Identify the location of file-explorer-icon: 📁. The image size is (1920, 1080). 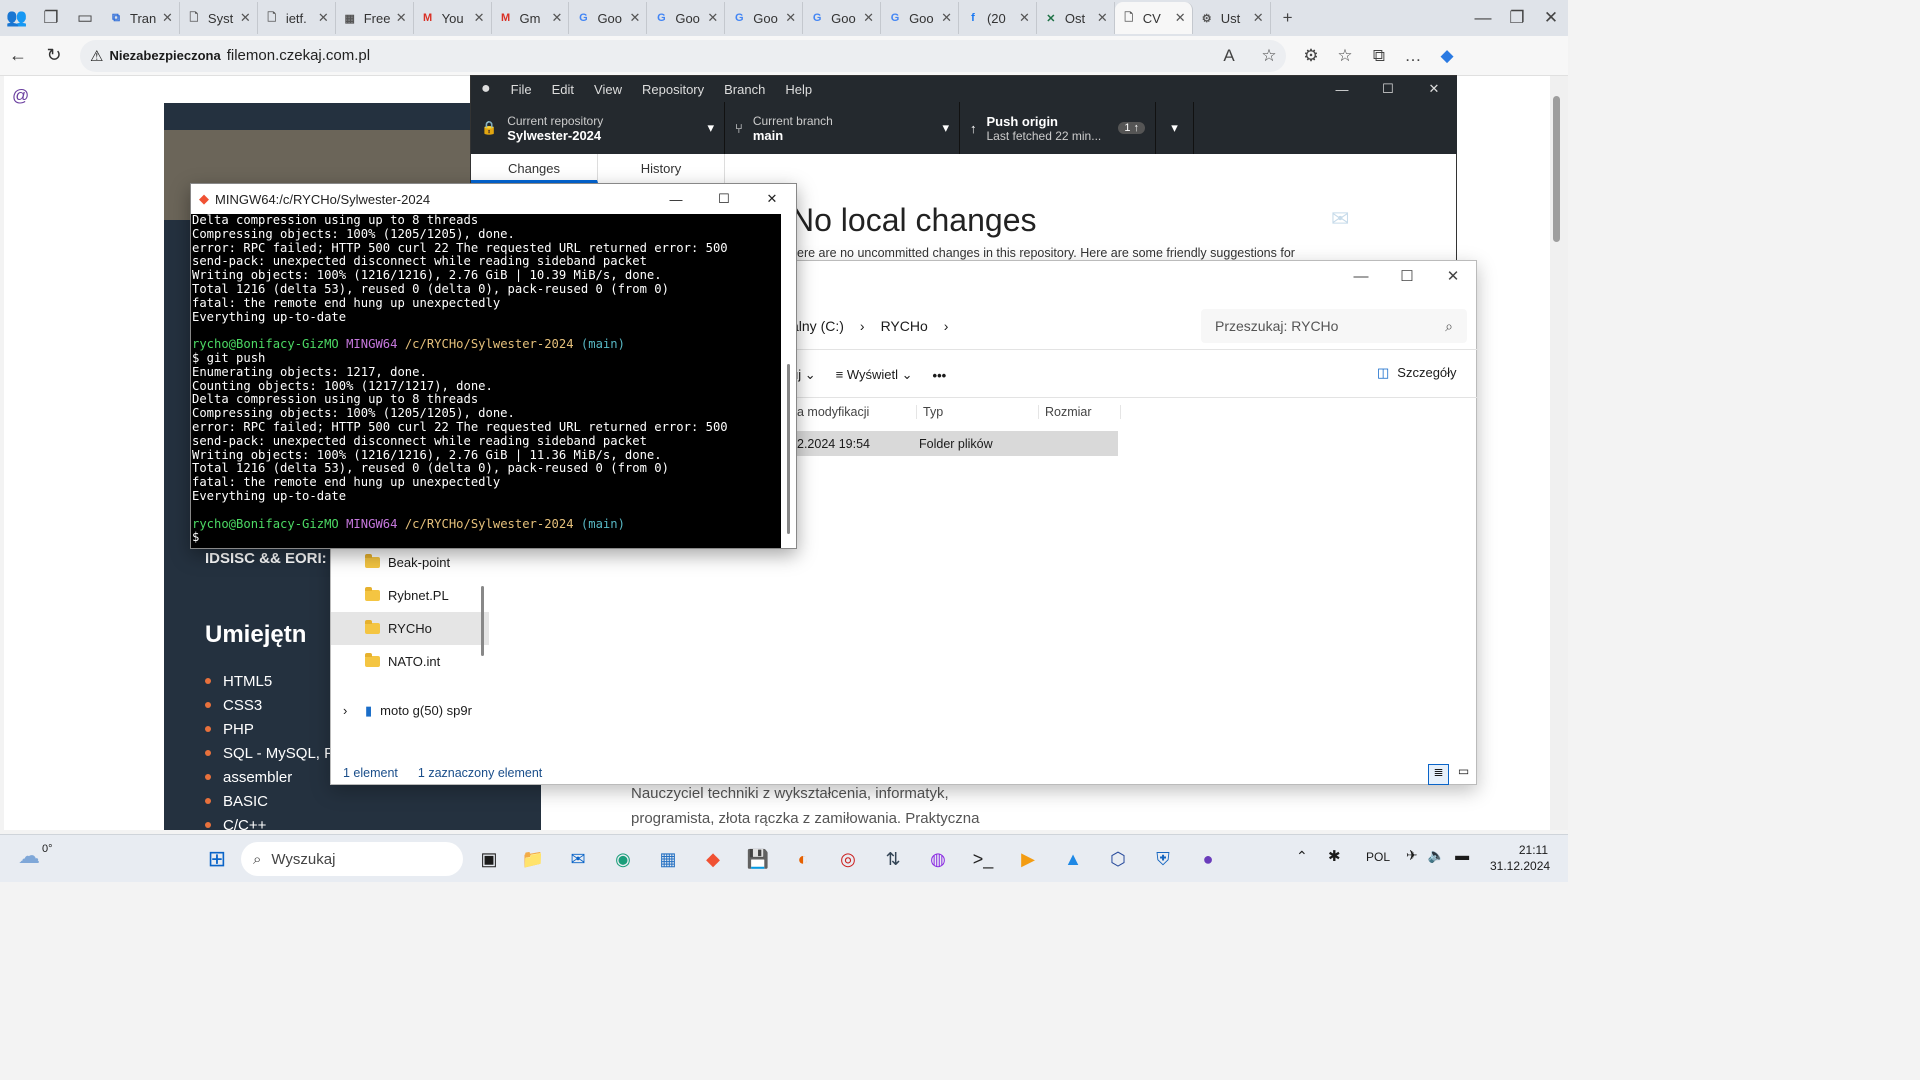
(533, 859).